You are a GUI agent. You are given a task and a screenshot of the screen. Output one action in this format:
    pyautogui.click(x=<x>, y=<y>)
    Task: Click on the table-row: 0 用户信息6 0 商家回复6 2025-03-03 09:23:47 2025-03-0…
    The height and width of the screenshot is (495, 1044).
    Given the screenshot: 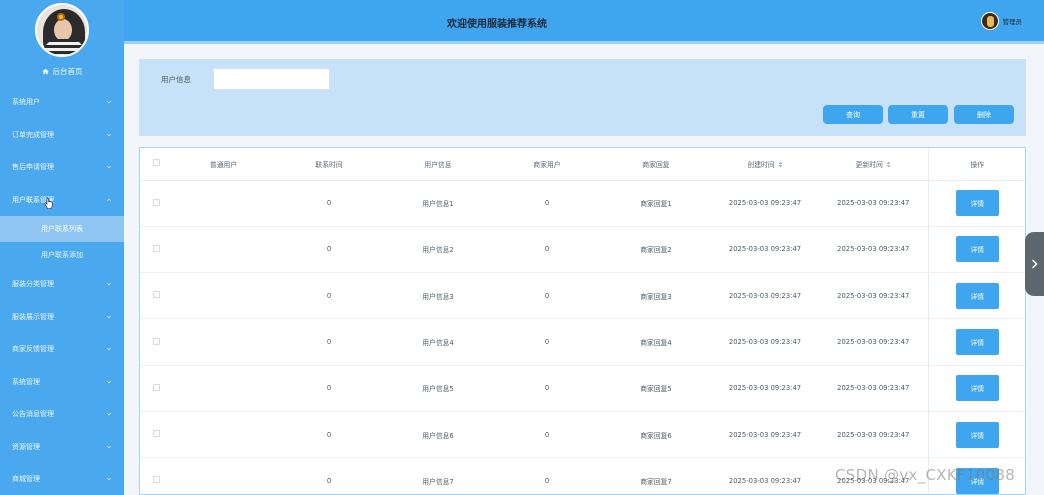 What is the action you would take?
    pyautogui.click(x=582, y=435)
    